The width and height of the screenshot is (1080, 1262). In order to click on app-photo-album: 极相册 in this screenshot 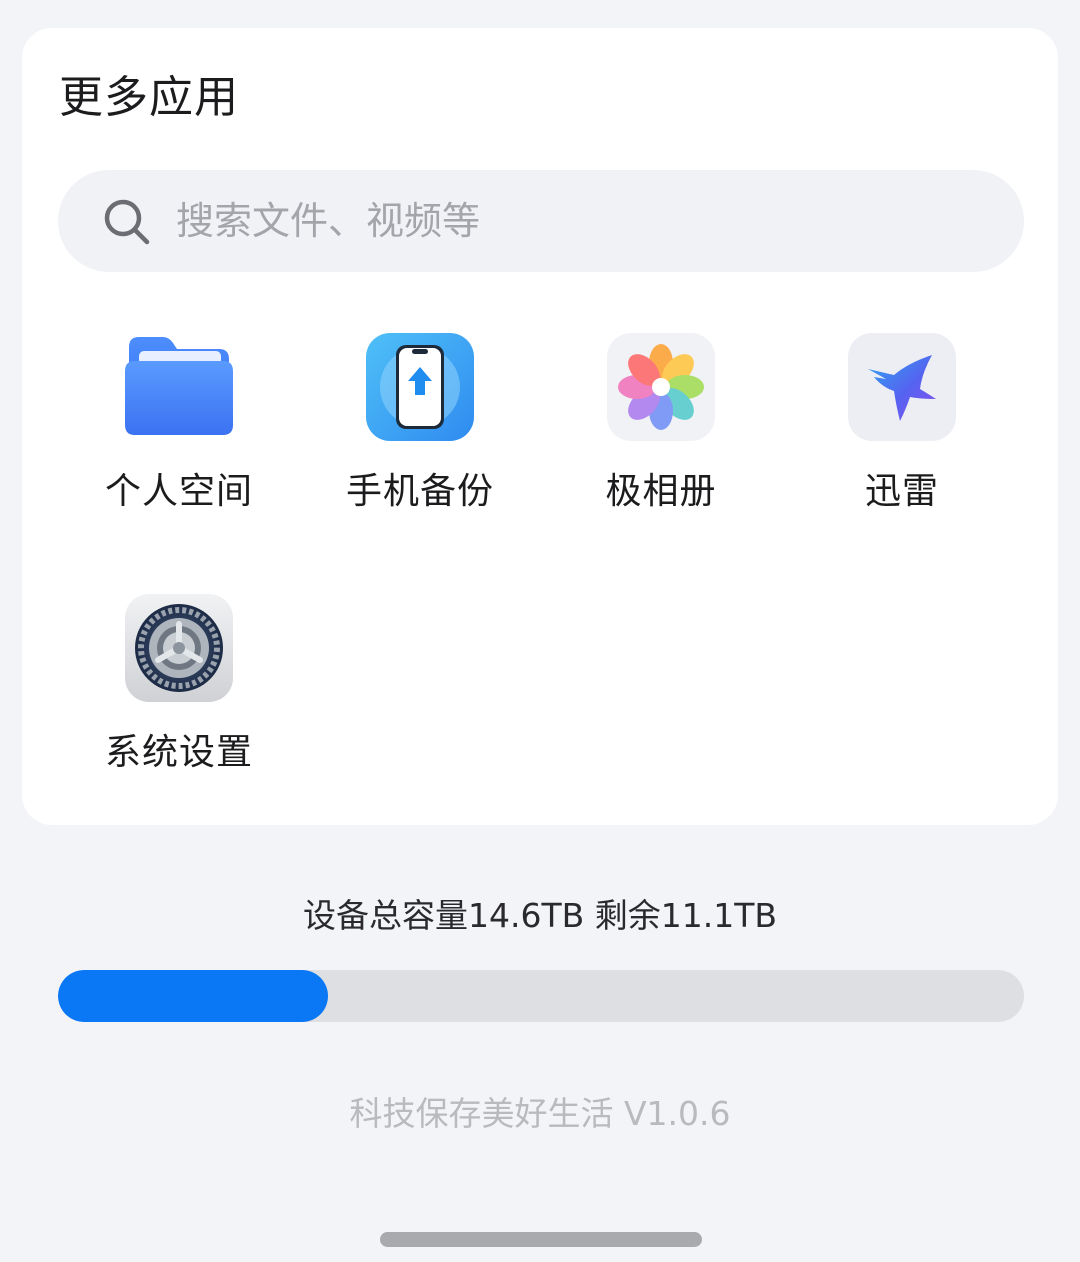, I will do `click(661, 433)`.